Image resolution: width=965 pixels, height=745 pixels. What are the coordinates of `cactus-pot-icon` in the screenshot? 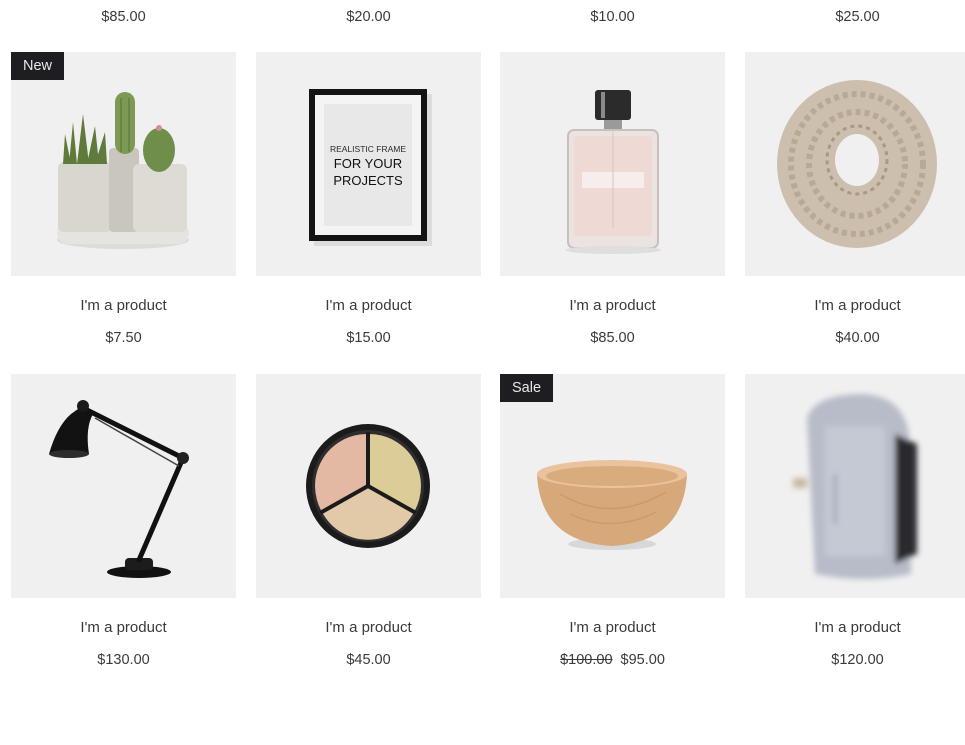 It's located at (123, 170).